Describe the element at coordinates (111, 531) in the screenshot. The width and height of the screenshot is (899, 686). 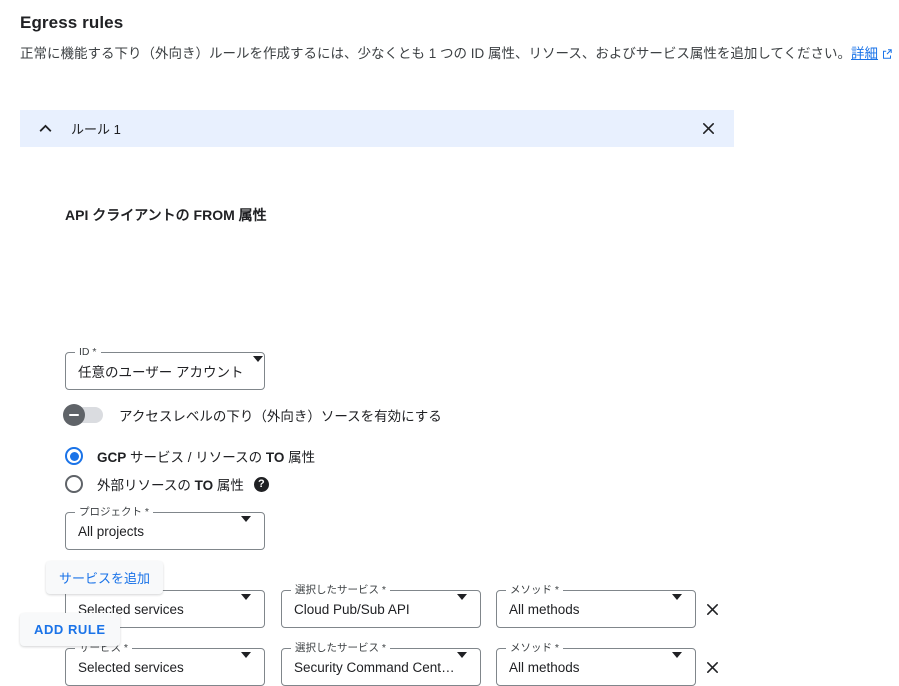
I see `project-select-value: All projects` at that location.